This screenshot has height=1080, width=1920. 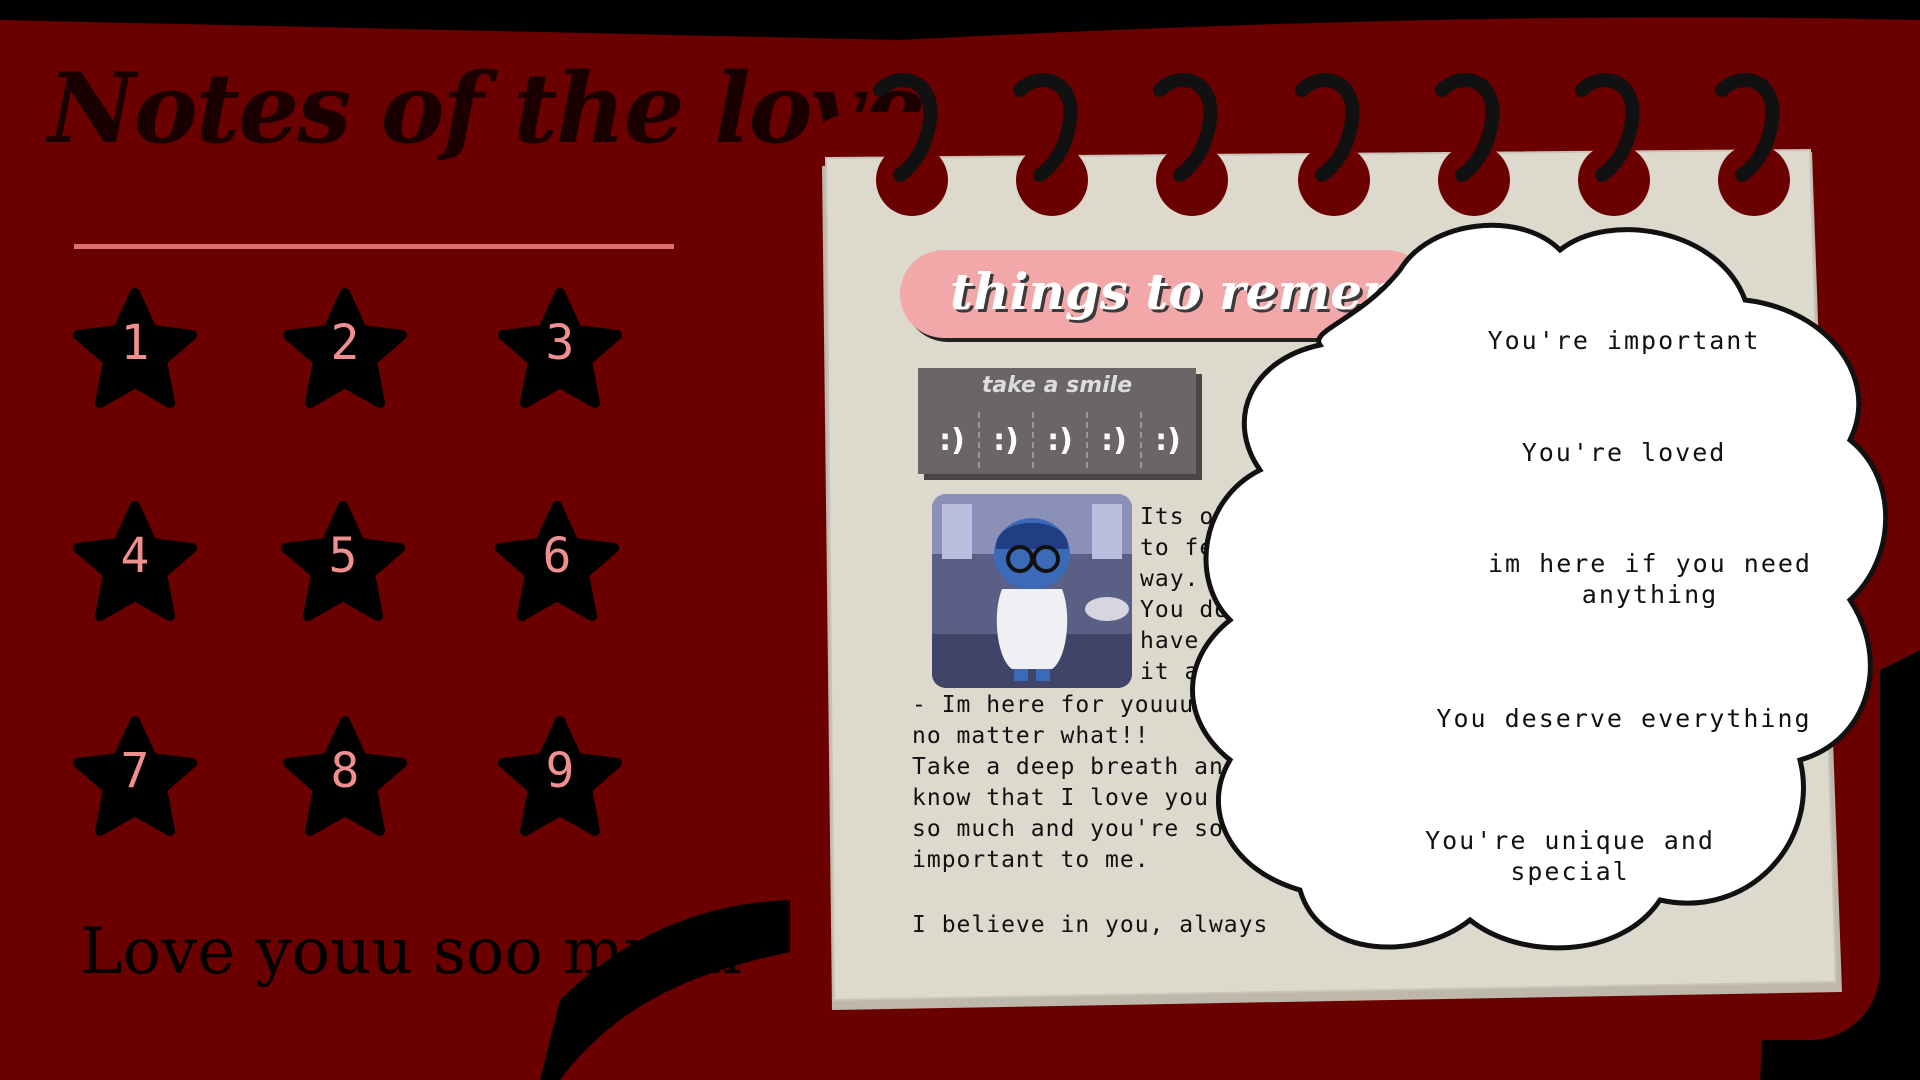 I want to click on cloud-message-5: You're unique and special, so click(x=1570, y=856).